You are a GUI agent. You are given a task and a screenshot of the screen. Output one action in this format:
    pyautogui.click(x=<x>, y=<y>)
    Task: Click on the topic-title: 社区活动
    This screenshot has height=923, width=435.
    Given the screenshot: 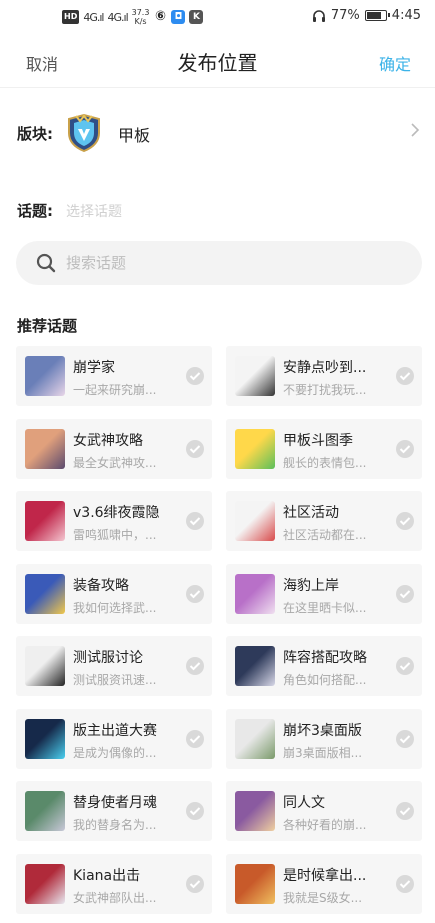 What is the action you would take?
    pyautogui.click(x=311, y=513)
    